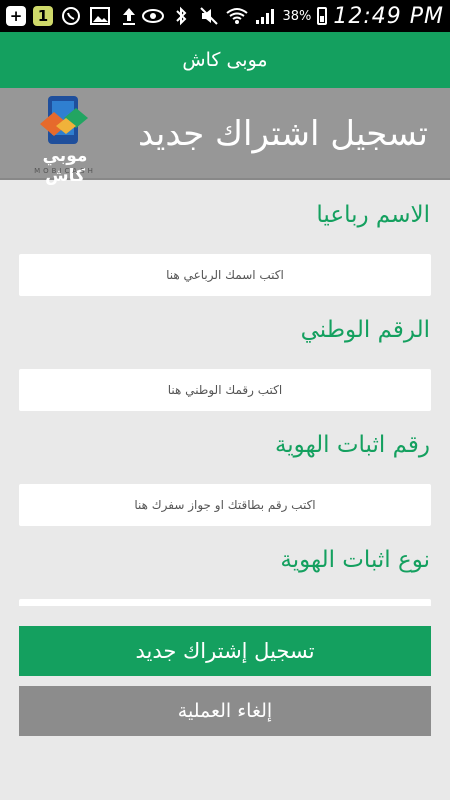 The height and width of the screenshot is (800, 450). What do you see at coordinates (225, 711) in the screenshot?
I see `cancel-button: إلغاء العملية` at bounding box center [225, 711].